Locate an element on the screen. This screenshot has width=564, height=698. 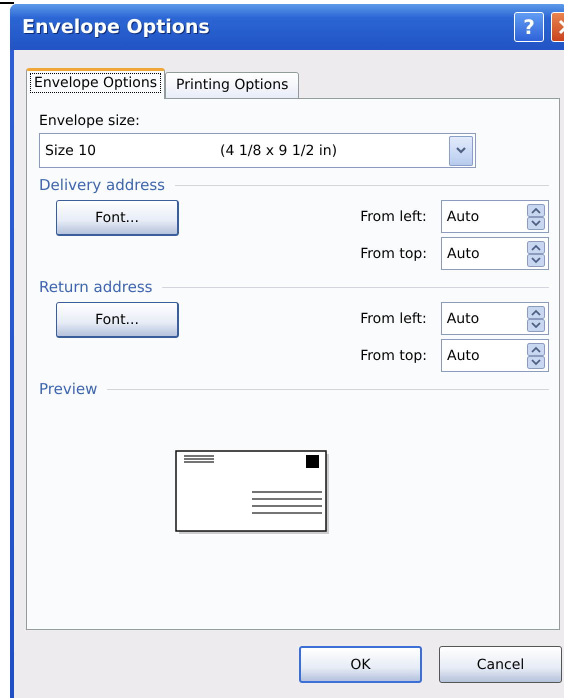
help-button: ? is located at coordinates (529, 27).